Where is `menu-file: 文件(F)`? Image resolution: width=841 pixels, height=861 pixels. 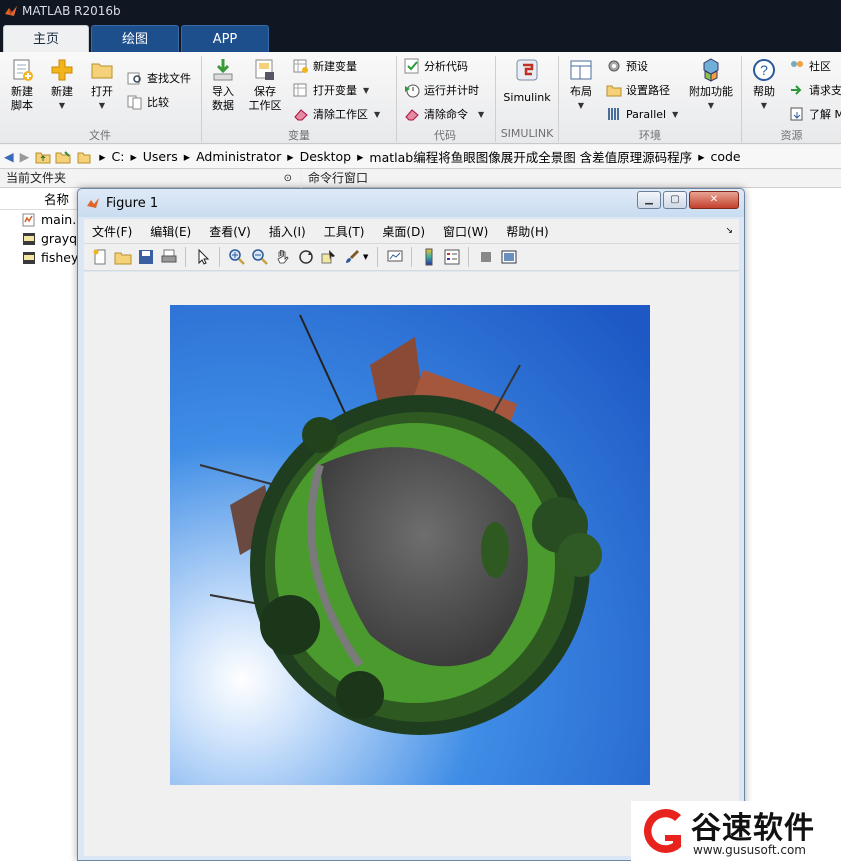
menu-file: 文件(F) is located at coordinates (112, 231).